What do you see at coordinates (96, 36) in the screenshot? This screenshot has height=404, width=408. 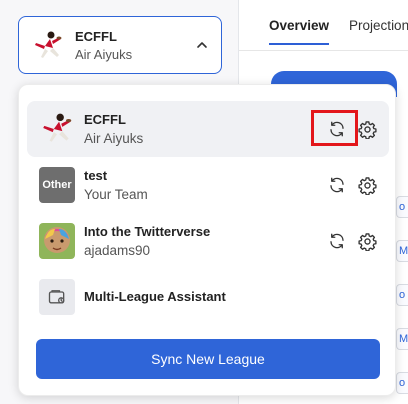 I see `selector-league-name: ECFFL` at bounding box center [96, 36].